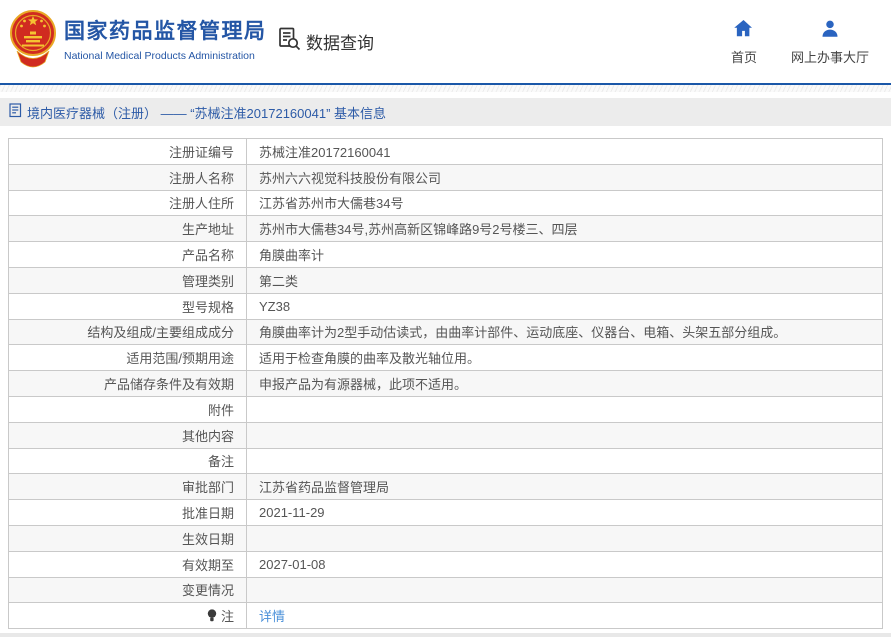 This screenshot has height=637, width=891. Describe the element at coordinates (363, 385) in the screenshot. I see `row-value: 申报产品为有源器械，此项不适用。` at that location.